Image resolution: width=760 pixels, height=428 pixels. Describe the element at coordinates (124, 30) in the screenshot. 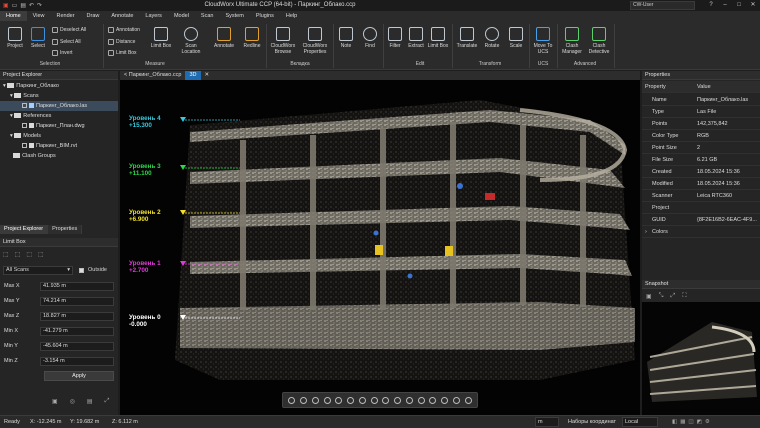

I see `annotation-button: Annotation` at that location.